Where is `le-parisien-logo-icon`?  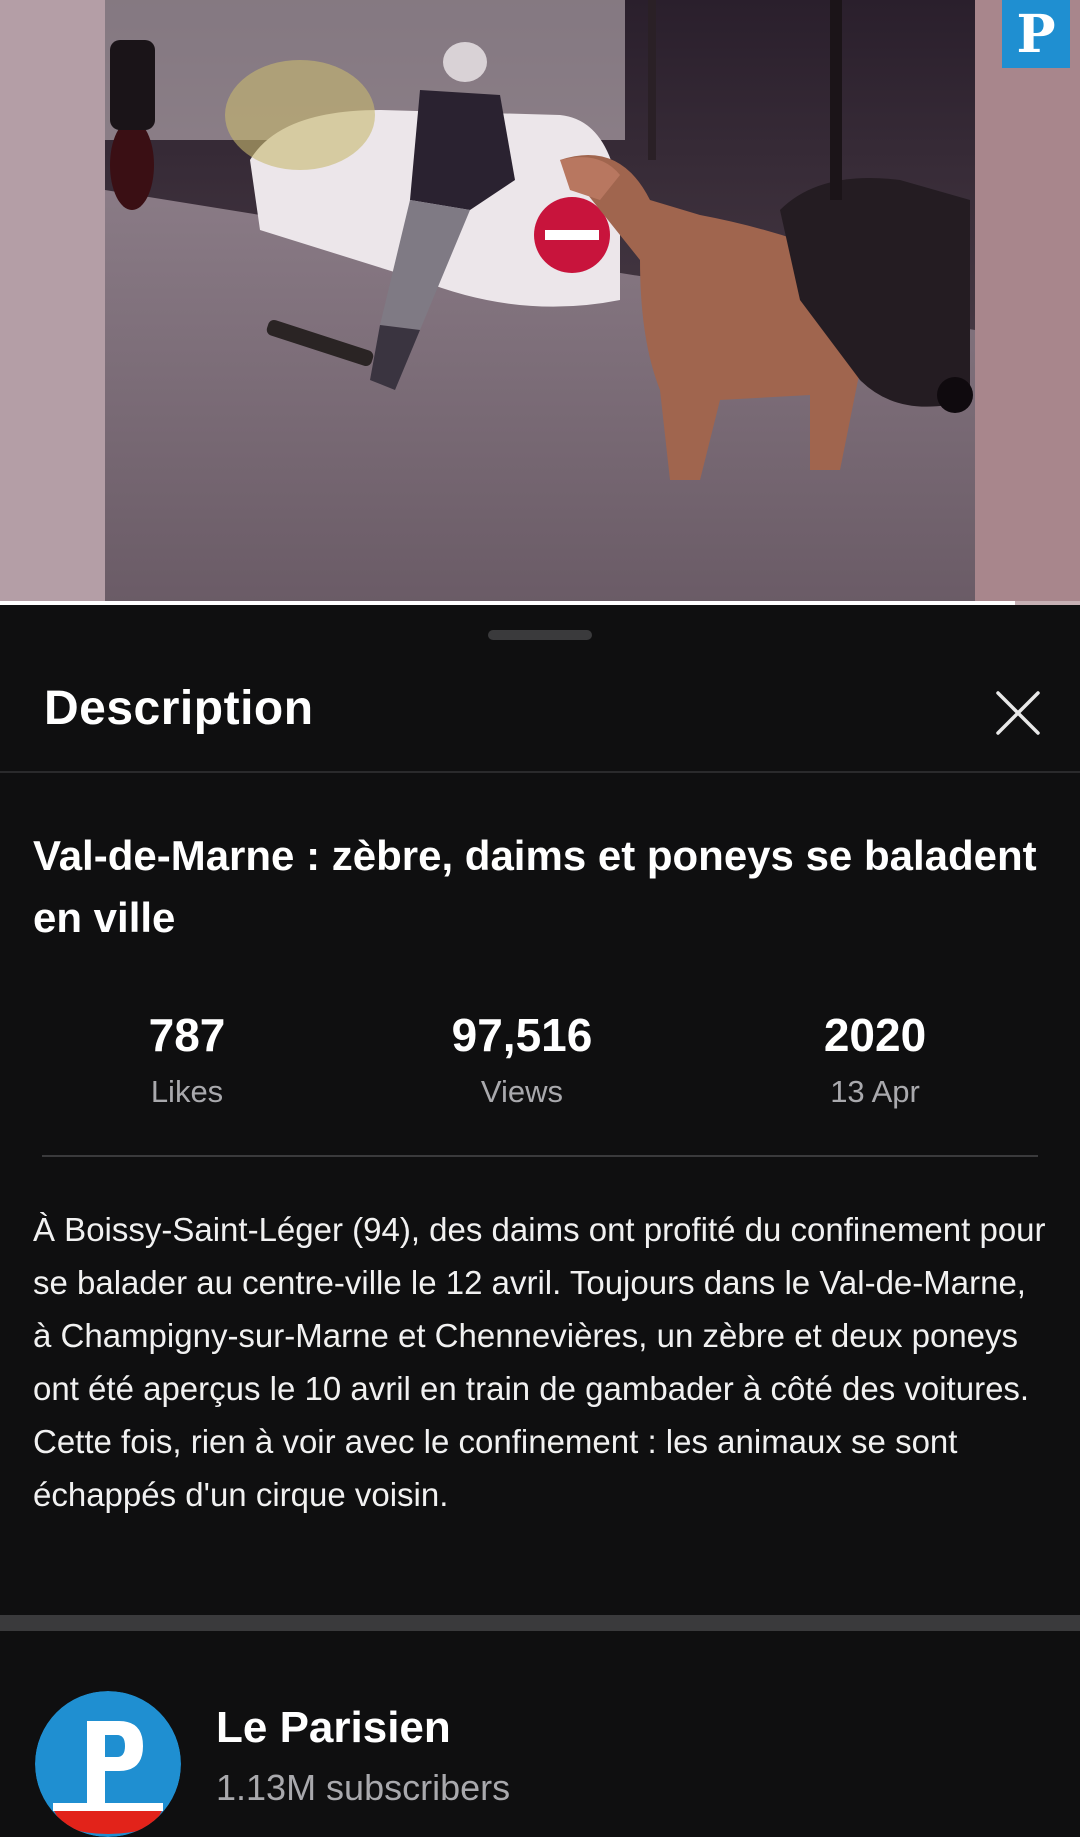
le-parisien-logo-icon is located at coordinates (108, 1764).